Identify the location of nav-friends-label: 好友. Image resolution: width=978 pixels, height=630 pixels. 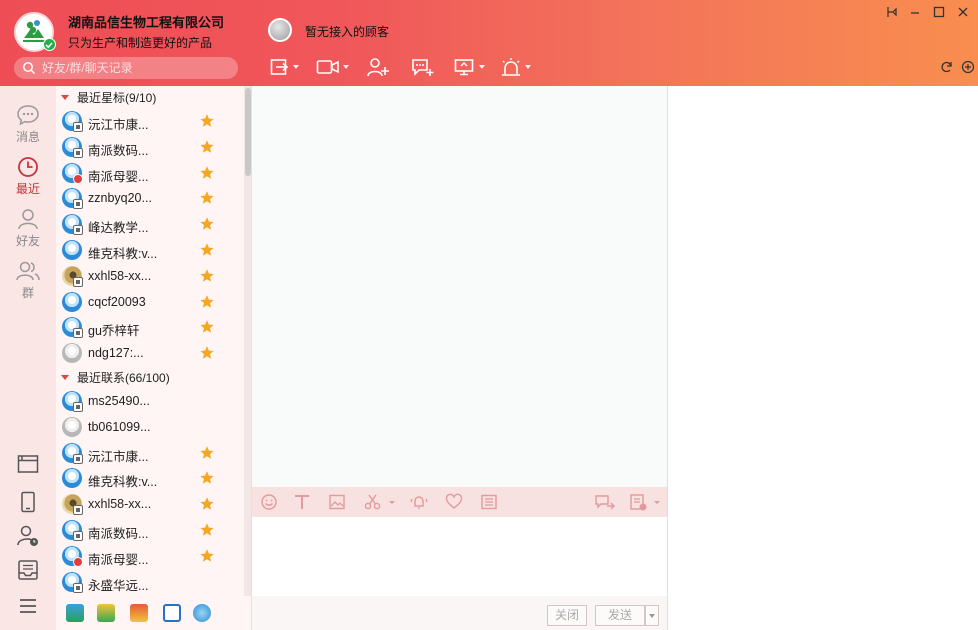
(27, 241).